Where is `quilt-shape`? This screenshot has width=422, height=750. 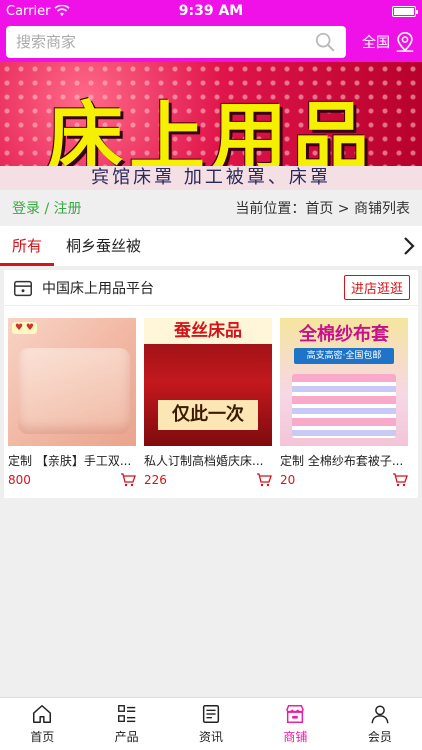
quilt-shape is located at coordinates (74, 391).